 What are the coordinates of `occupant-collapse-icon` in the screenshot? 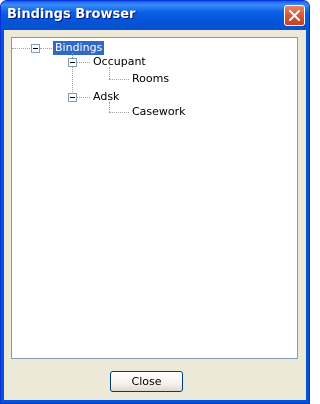 It's located at (72, 62).